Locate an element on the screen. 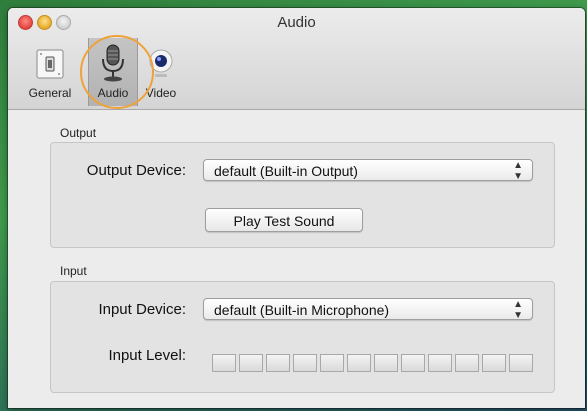 This screenshot has height=411, width=587. input-device-value: default (Built-in Microphone) is located at coordinates (302, 310).